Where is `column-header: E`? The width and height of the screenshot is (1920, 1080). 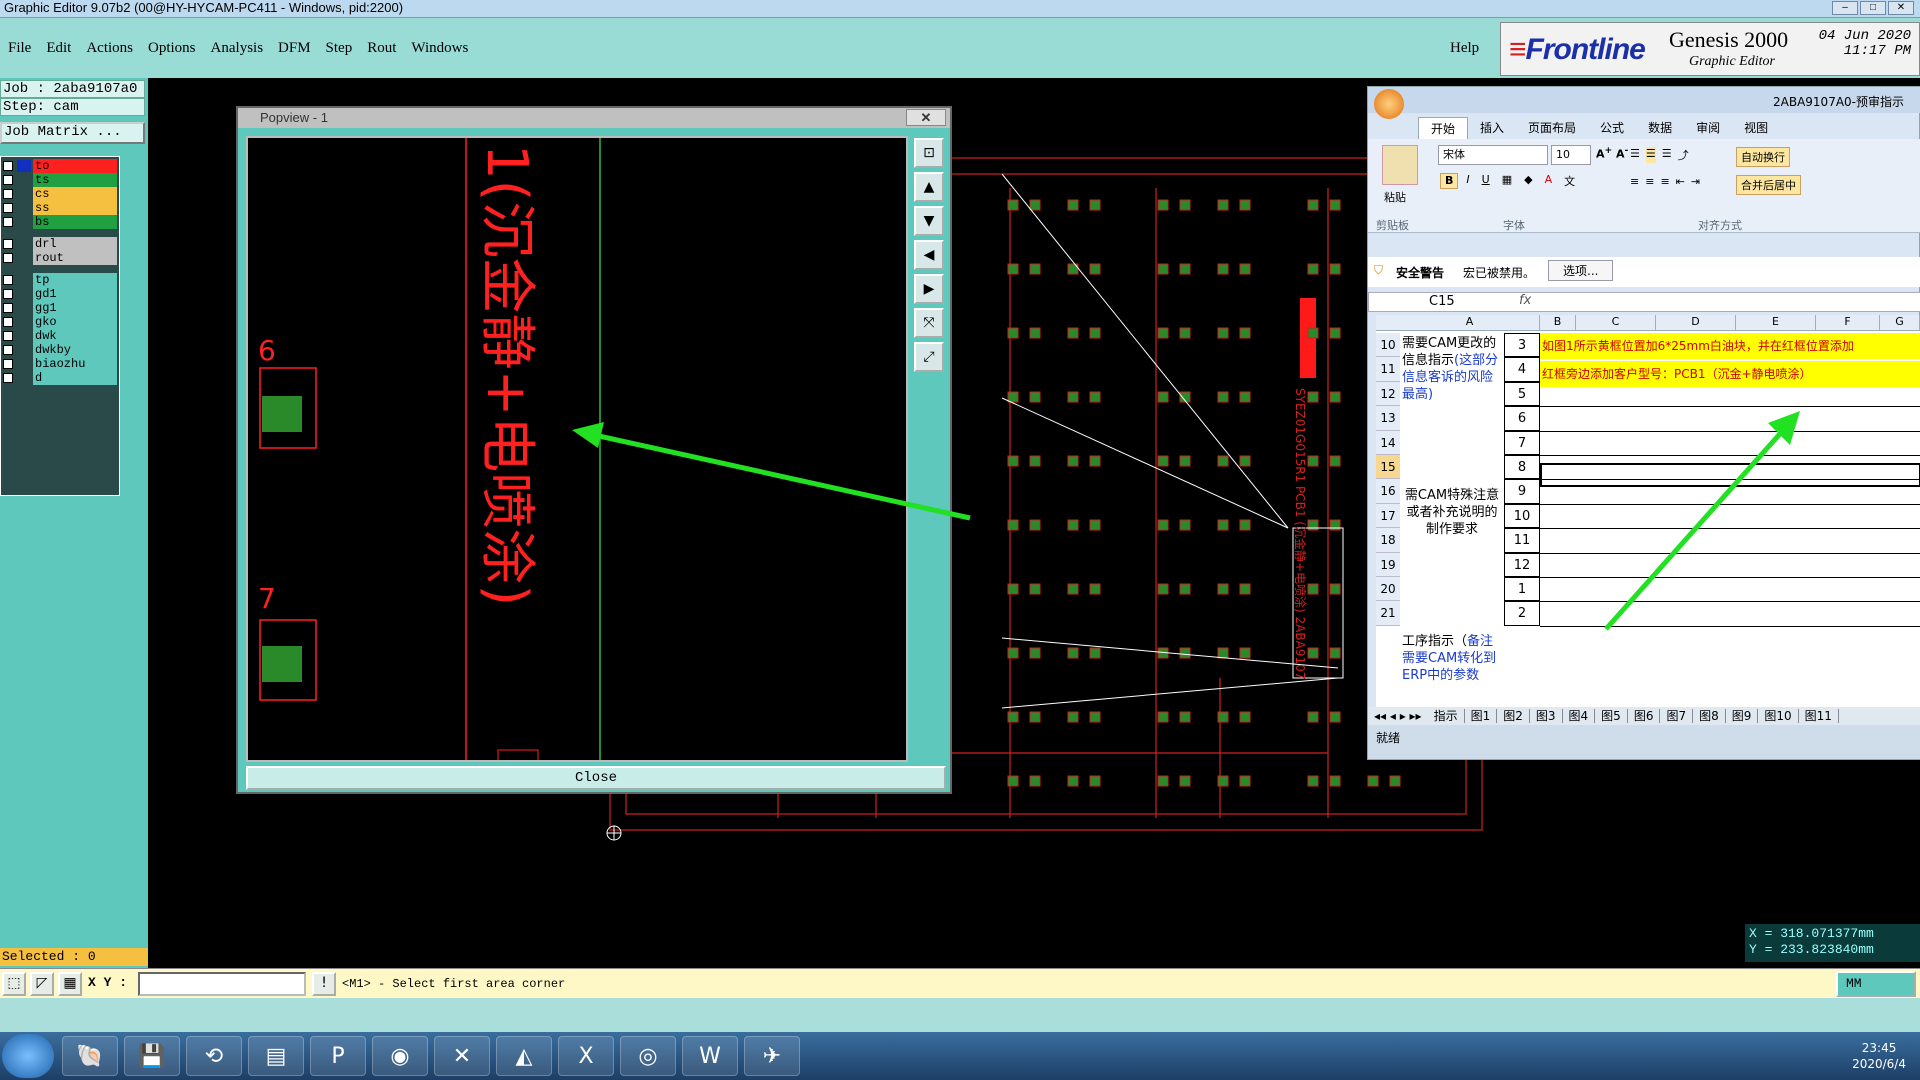 column-header: E is located at coordinates (1776, 323).